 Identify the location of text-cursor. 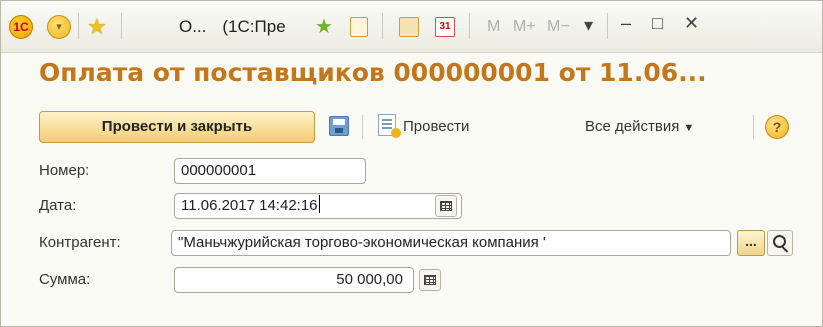
(319, 204).